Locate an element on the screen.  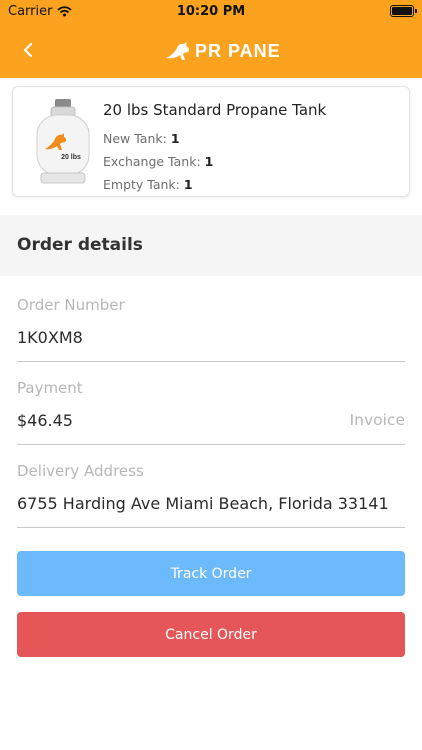
order-number-label: Order Number is located at coordinates (71, 305).